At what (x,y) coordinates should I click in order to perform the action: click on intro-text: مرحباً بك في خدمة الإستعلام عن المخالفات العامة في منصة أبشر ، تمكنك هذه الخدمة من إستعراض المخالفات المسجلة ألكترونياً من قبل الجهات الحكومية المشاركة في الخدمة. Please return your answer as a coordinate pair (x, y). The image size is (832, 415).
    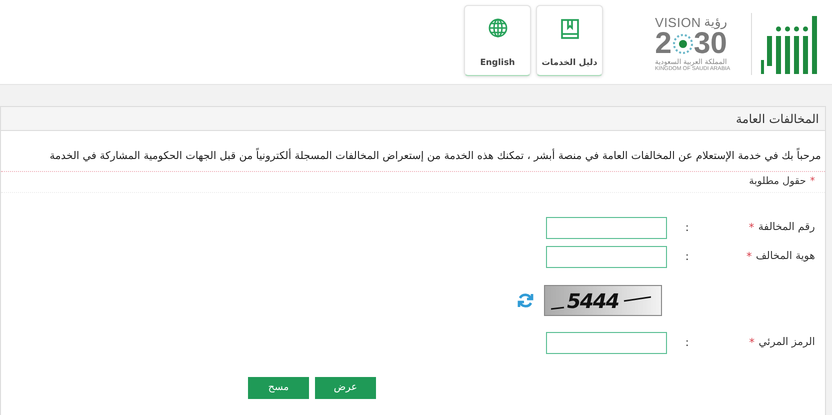
    Looking at the image, I should click on (413, 157).